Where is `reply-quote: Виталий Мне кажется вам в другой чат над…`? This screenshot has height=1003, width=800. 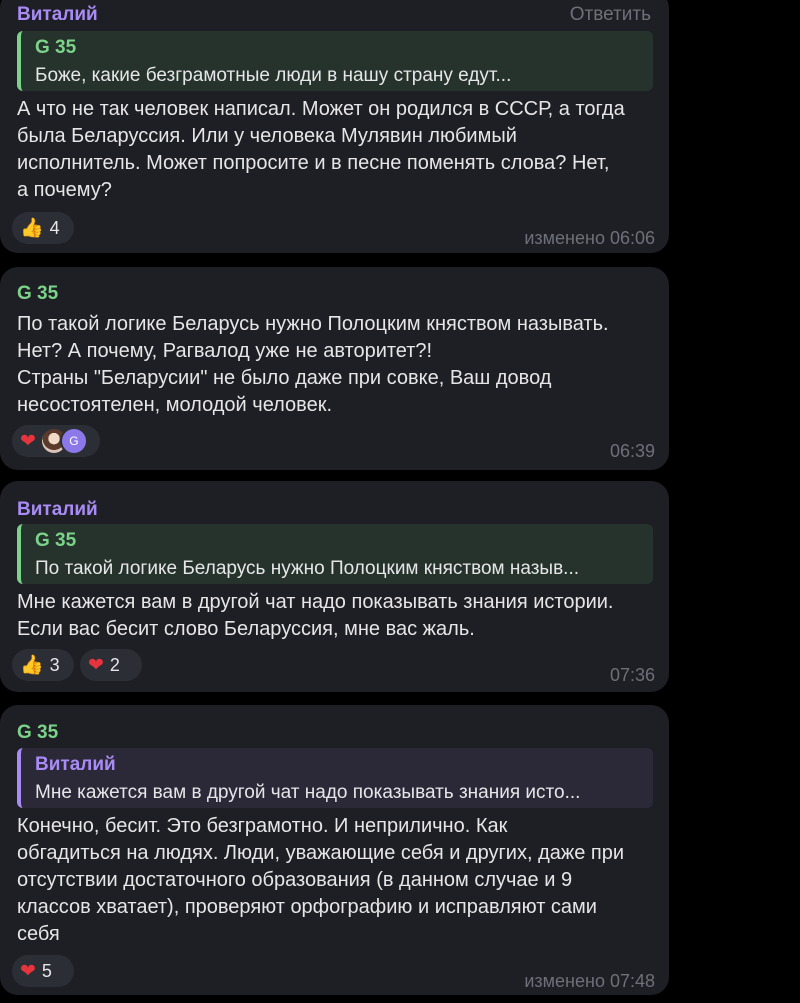 reply-quote: Виталий Мне кажется вам в другой чат над… is located at coordinates (335, 778).